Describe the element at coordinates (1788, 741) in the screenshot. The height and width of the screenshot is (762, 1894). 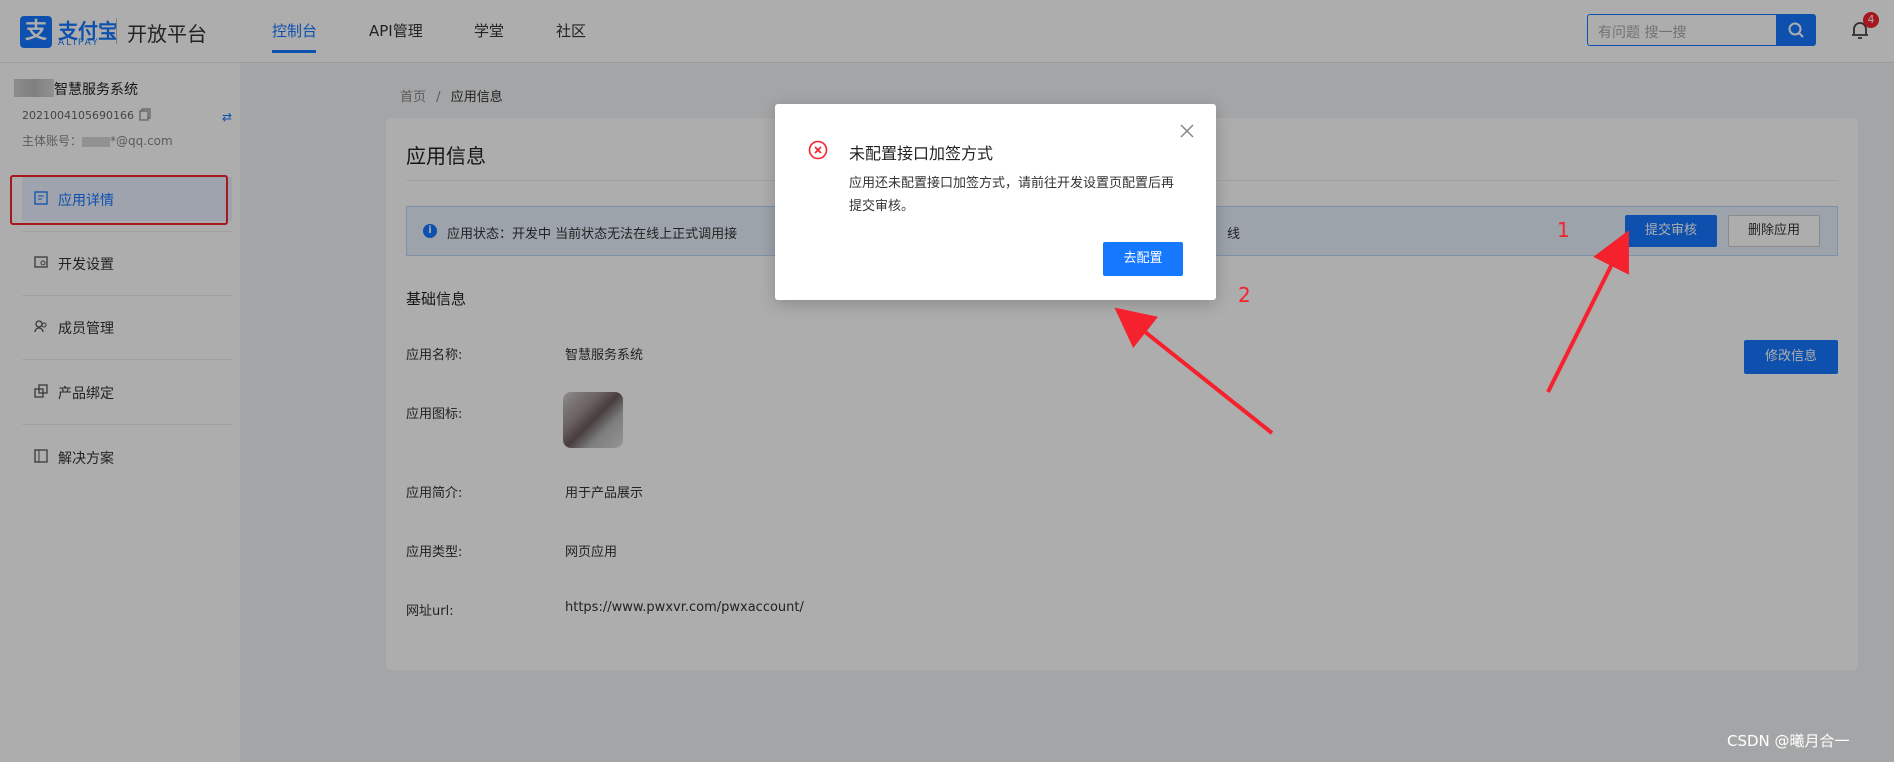
I see `watermark: CSDN @曦月合一` at that location.